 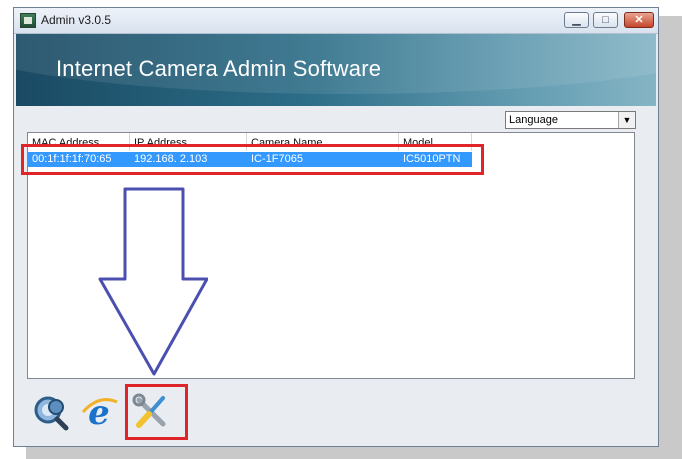 I want to click on header-banner: Internet Camera Admin Software, so click(x=336, y=70).